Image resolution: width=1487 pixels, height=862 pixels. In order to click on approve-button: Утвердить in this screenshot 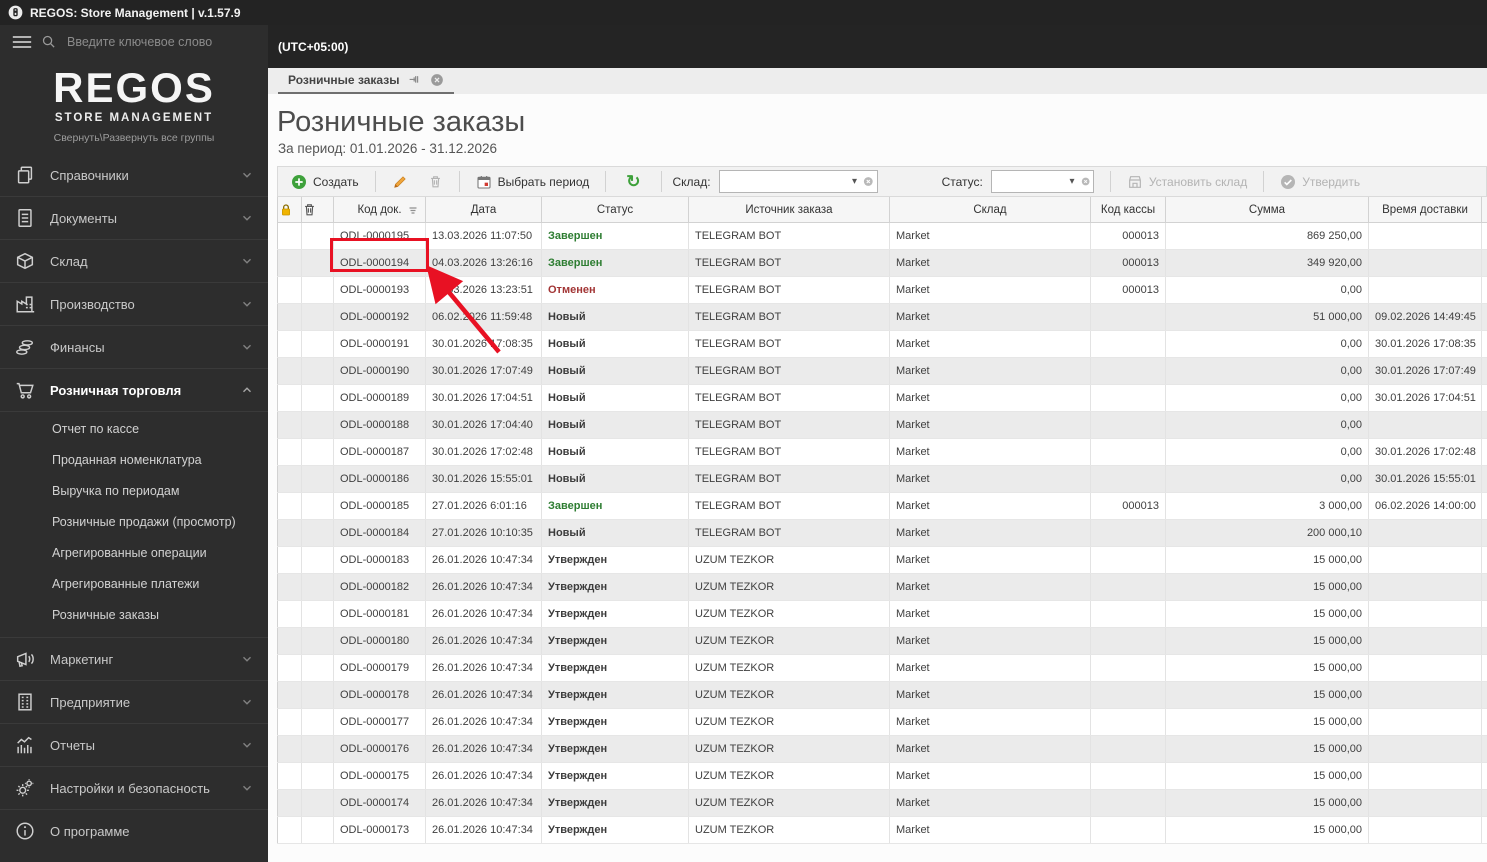, I will do `click(1320, 181)`.